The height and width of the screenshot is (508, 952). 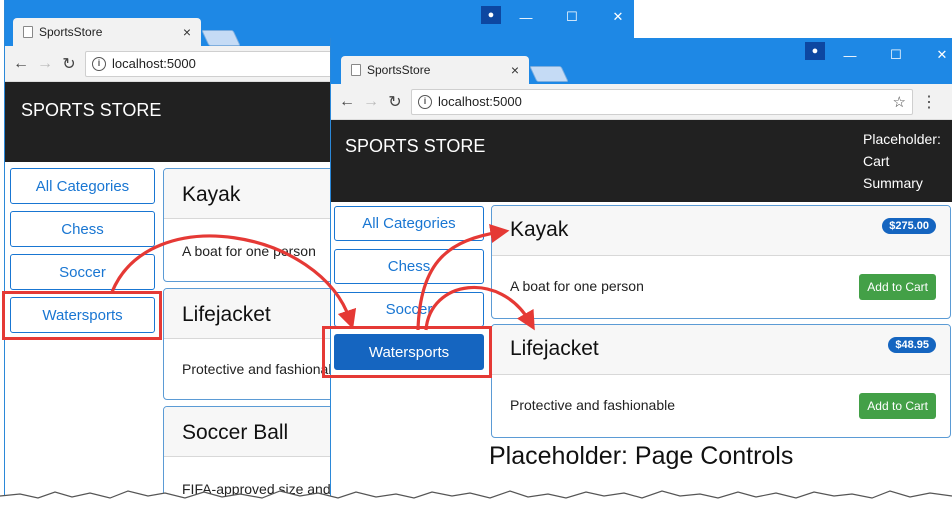 What do you see at coordinates (211, 194) in the screenshot?
I see `back-product-name: Kayak` at bounding box center [211, 194].